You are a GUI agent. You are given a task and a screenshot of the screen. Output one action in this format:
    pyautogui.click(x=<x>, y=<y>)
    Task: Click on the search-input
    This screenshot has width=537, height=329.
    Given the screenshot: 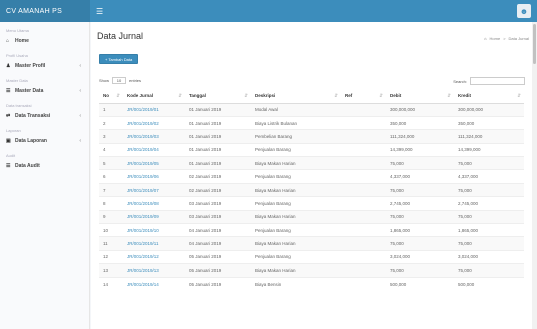 What is the action you would take?
    pyautogui.click(x=497, y=81)
    